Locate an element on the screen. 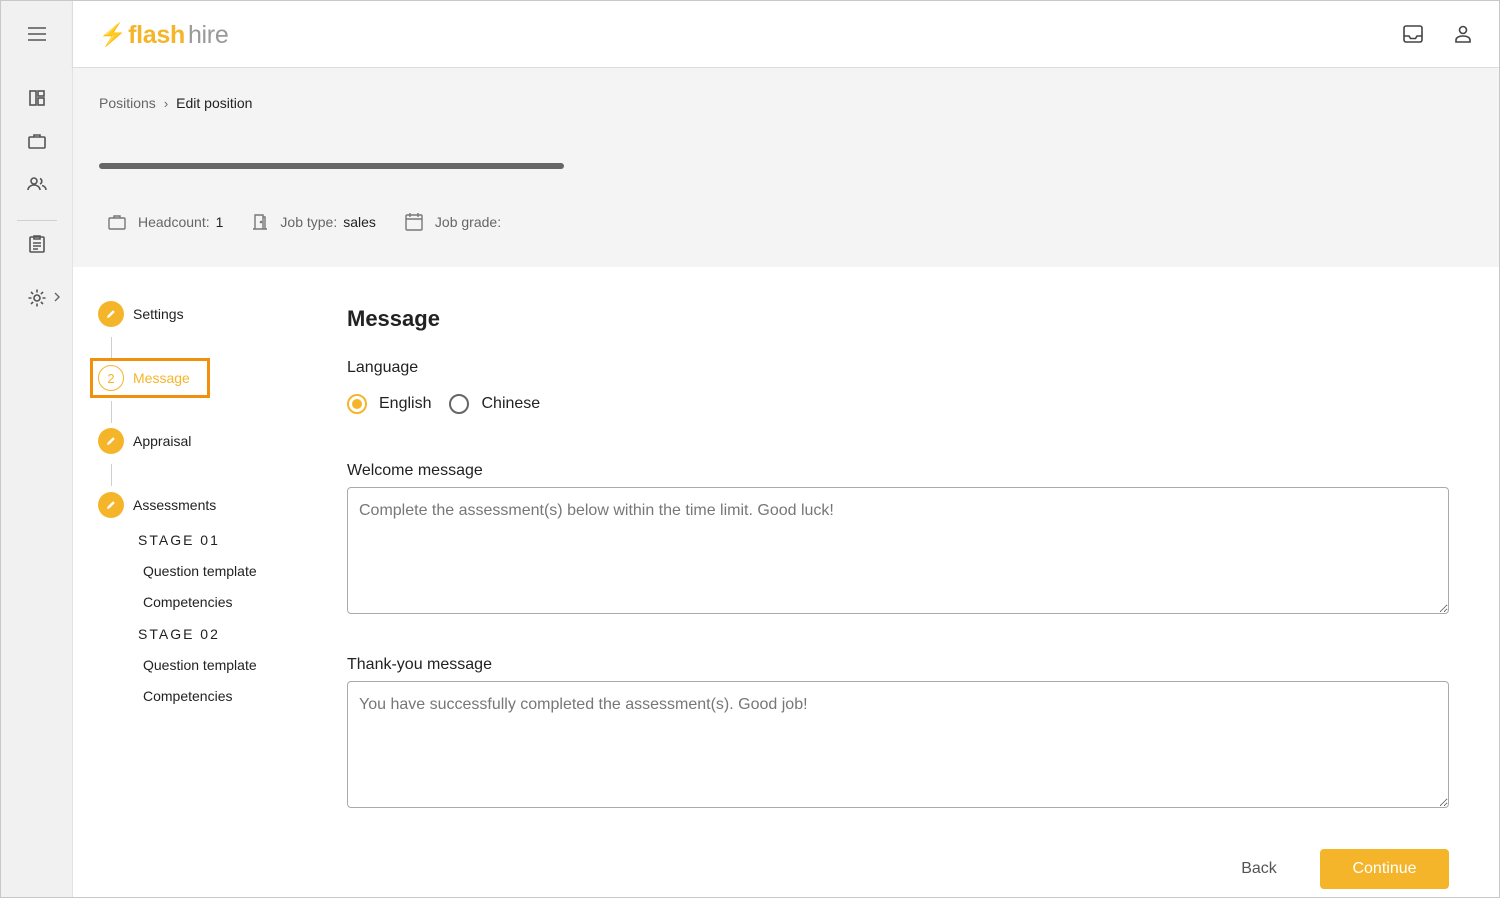 The height and width of the screenshot is (901, 1500). form-title: Message is located at coordinates (393, 318).